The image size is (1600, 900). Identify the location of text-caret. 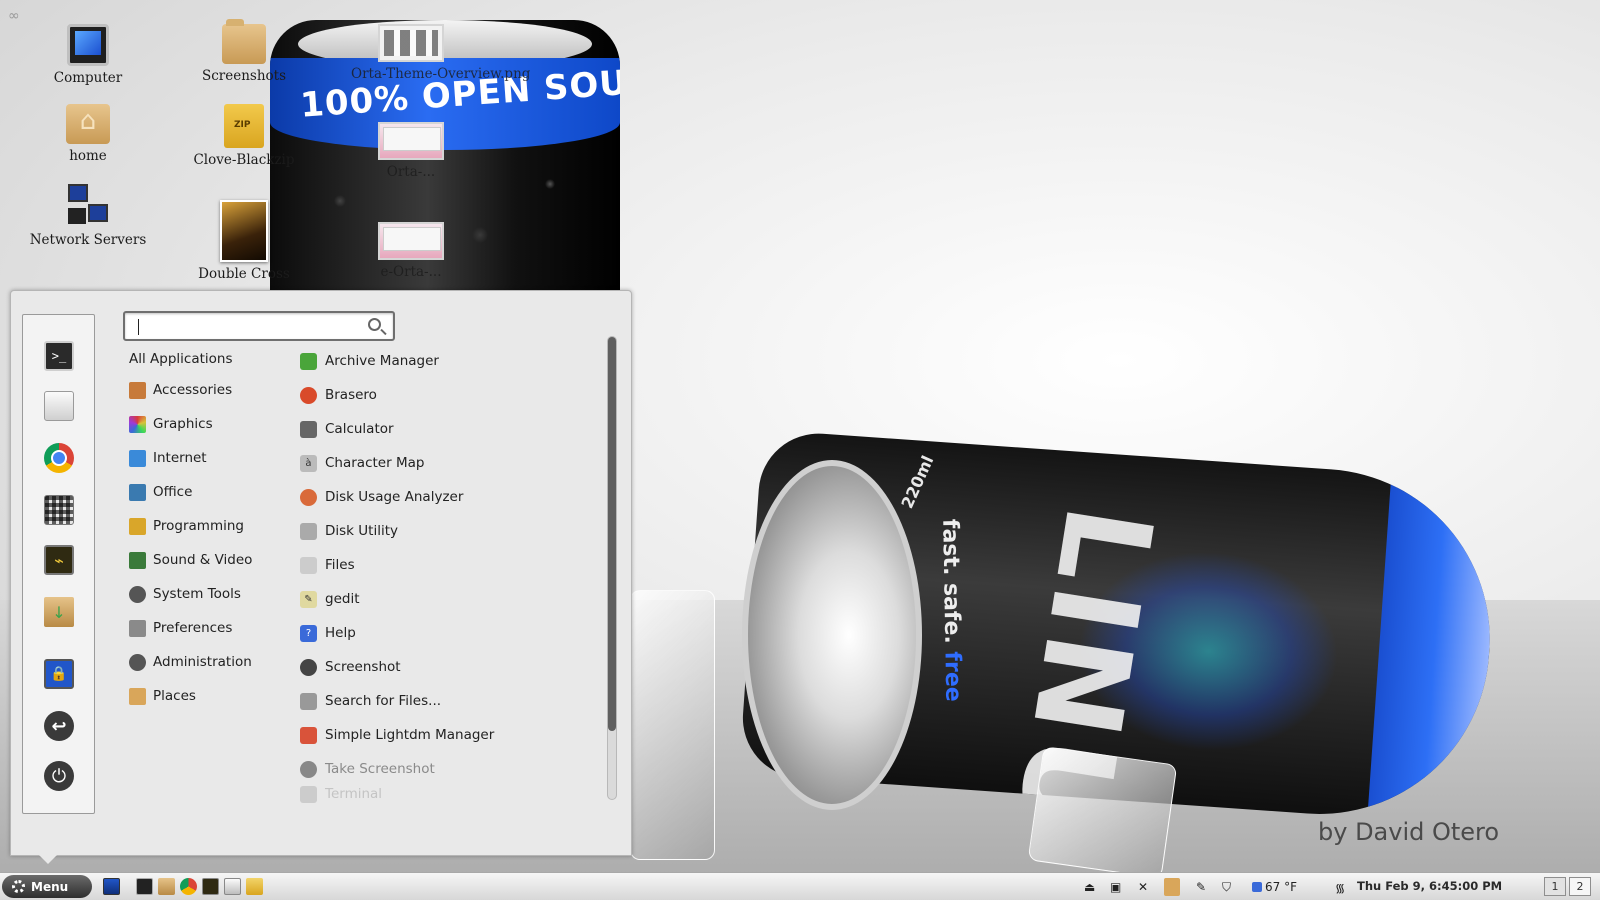
(138, 327).